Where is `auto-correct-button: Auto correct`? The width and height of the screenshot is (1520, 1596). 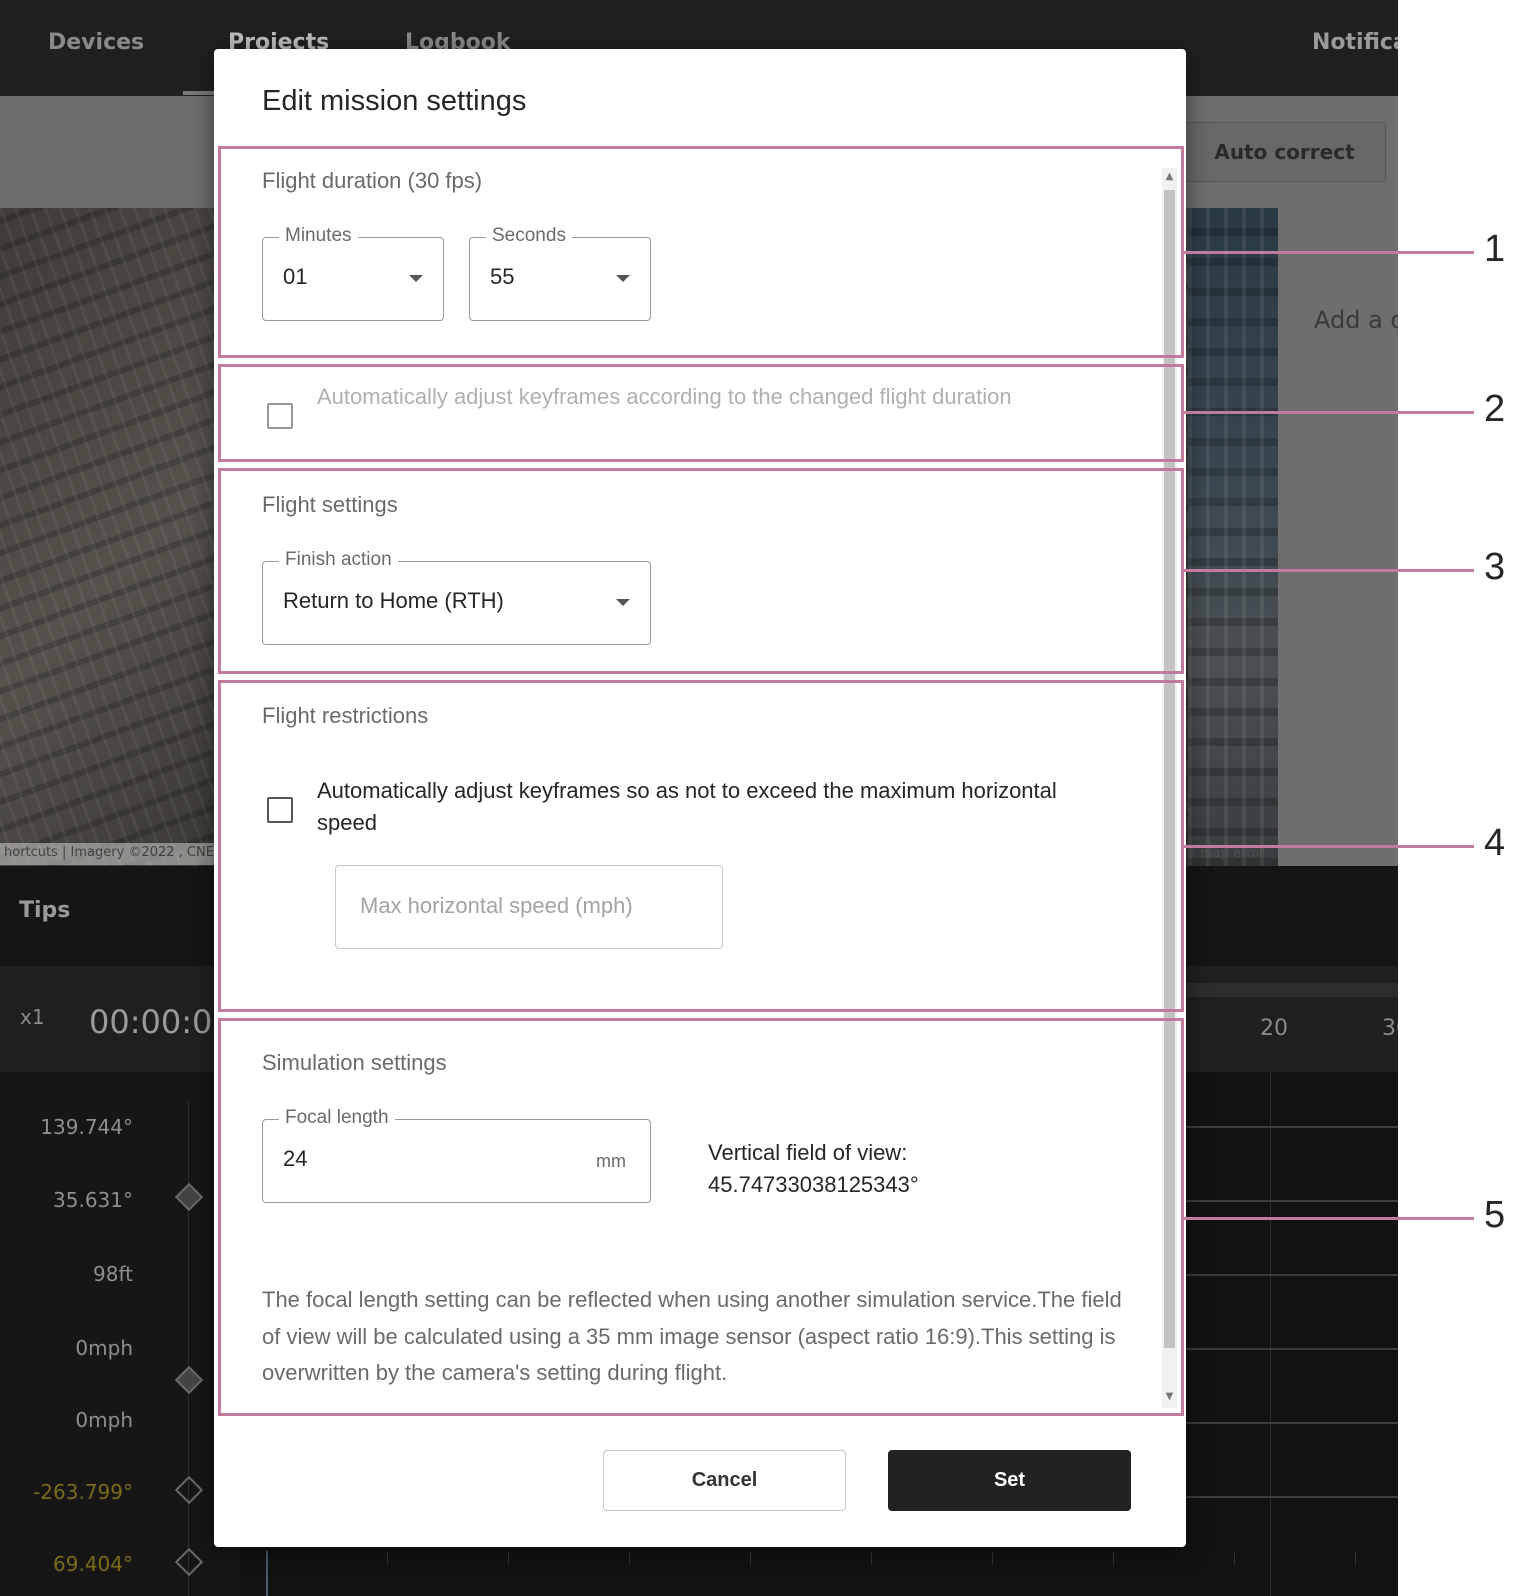
auto-correct-button: Auto correct is located at coordinates (1284, 152).